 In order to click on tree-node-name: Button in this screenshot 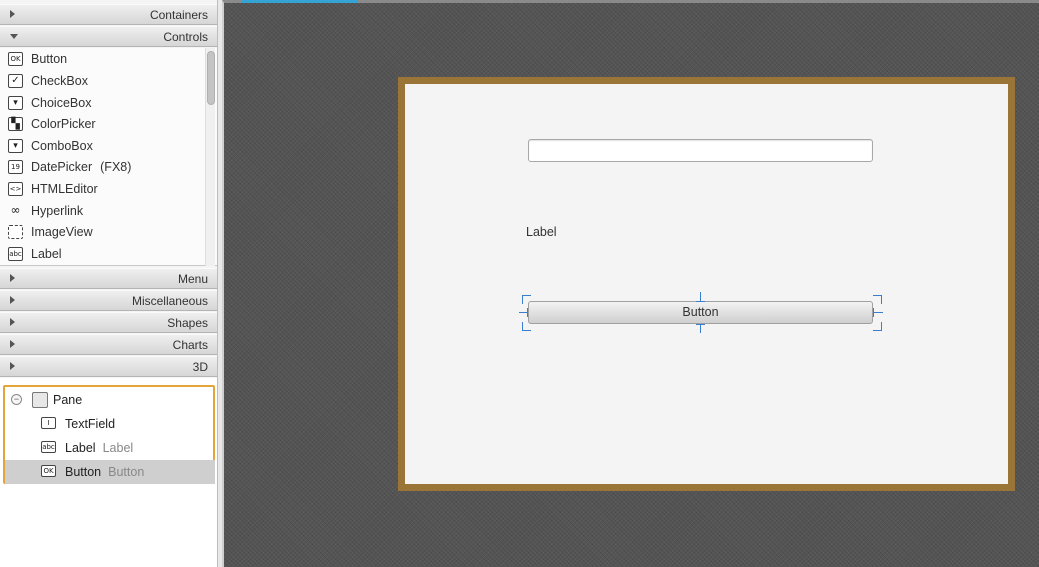, I will do `click(83, 472)`.